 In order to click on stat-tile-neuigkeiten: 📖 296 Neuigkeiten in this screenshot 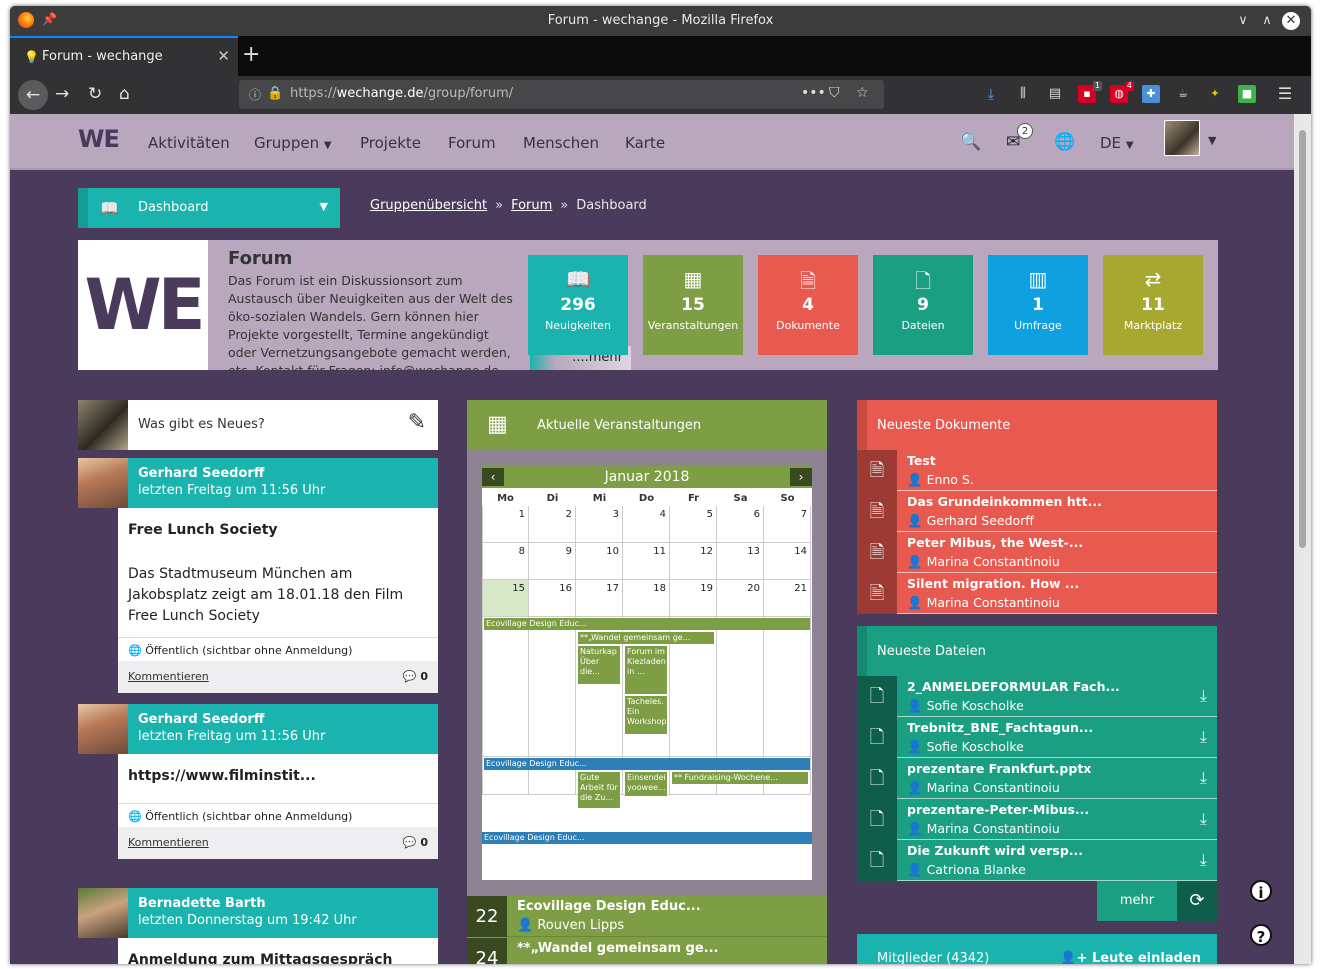, I will do `click(578, 305)`.